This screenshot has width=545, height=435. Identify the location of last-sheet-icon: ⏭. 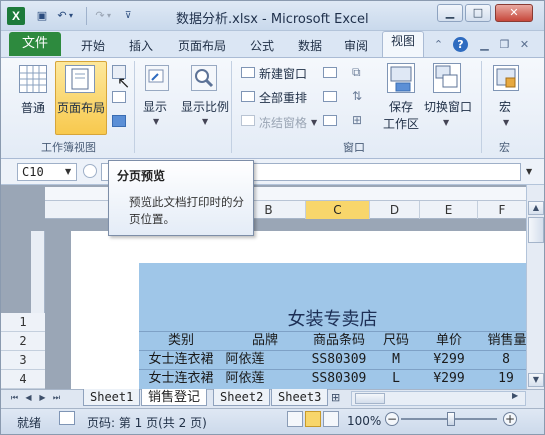
(56, 398).